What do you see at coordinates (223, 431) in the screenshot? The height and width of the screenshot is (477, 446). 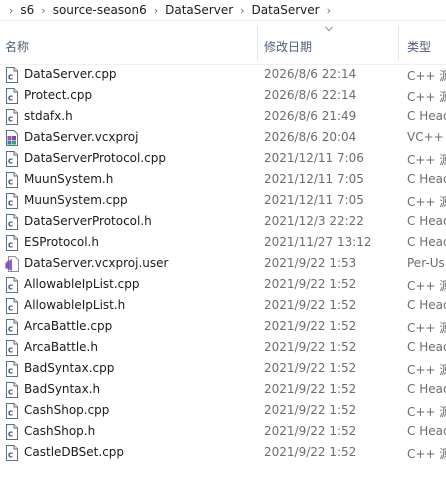 I see `file-row: C CashShop.h 2021/9/22 1:52 C Head` at bounding box center [223, 431].